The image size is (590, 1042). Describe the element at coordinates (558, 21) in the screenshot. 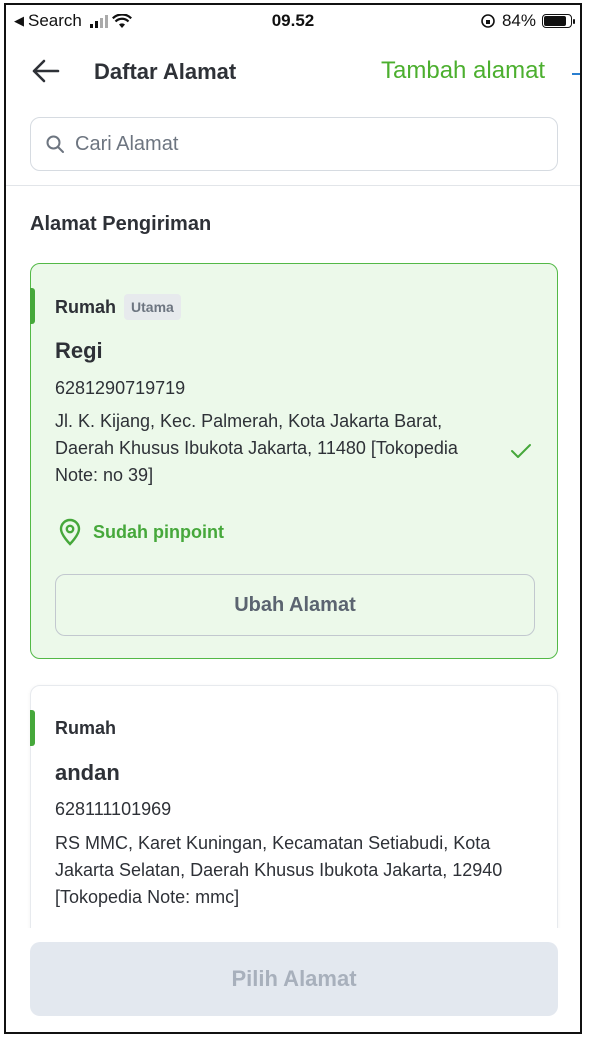

I see `battery-icon` at that location.